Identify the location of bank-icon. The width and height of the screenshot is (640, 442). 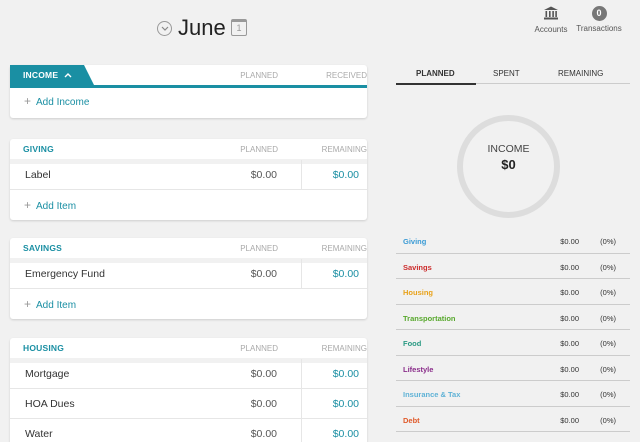
(551, 13).